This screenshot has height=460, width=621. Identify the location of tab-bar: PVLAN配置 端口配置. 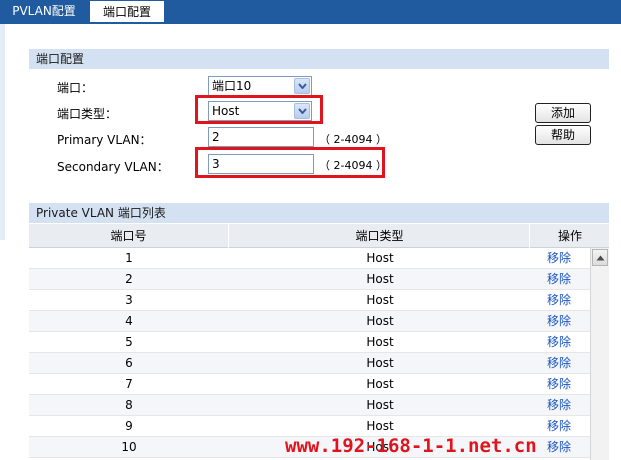
(310, 11).